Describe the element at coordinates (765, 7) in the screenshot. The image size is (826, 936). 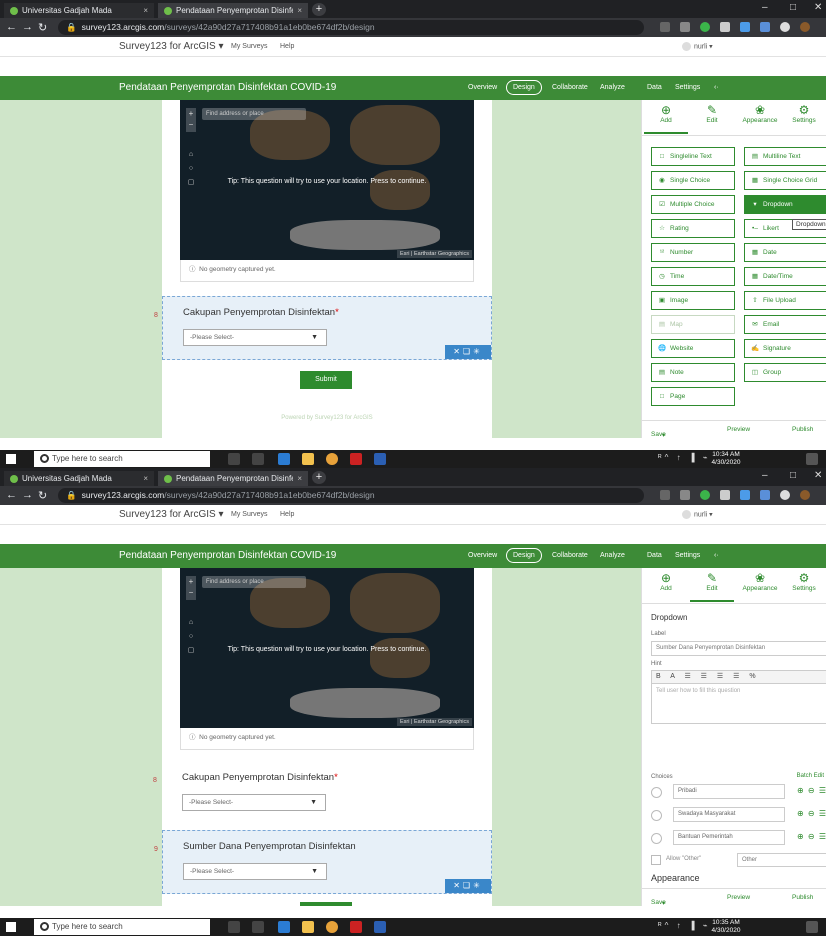
I see `minimize-button: –` at that location.